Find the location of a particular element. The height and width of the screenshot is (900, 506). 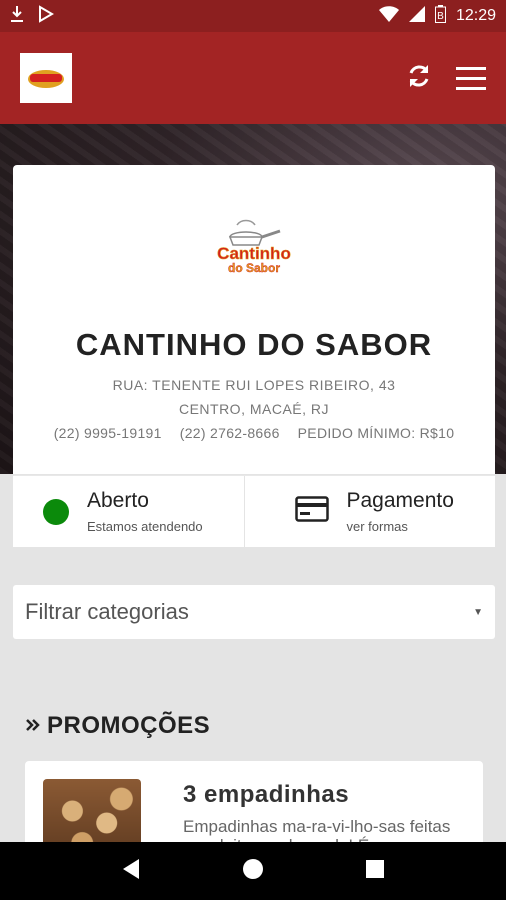

system-nav-bar is located at coordinates (253, 871).